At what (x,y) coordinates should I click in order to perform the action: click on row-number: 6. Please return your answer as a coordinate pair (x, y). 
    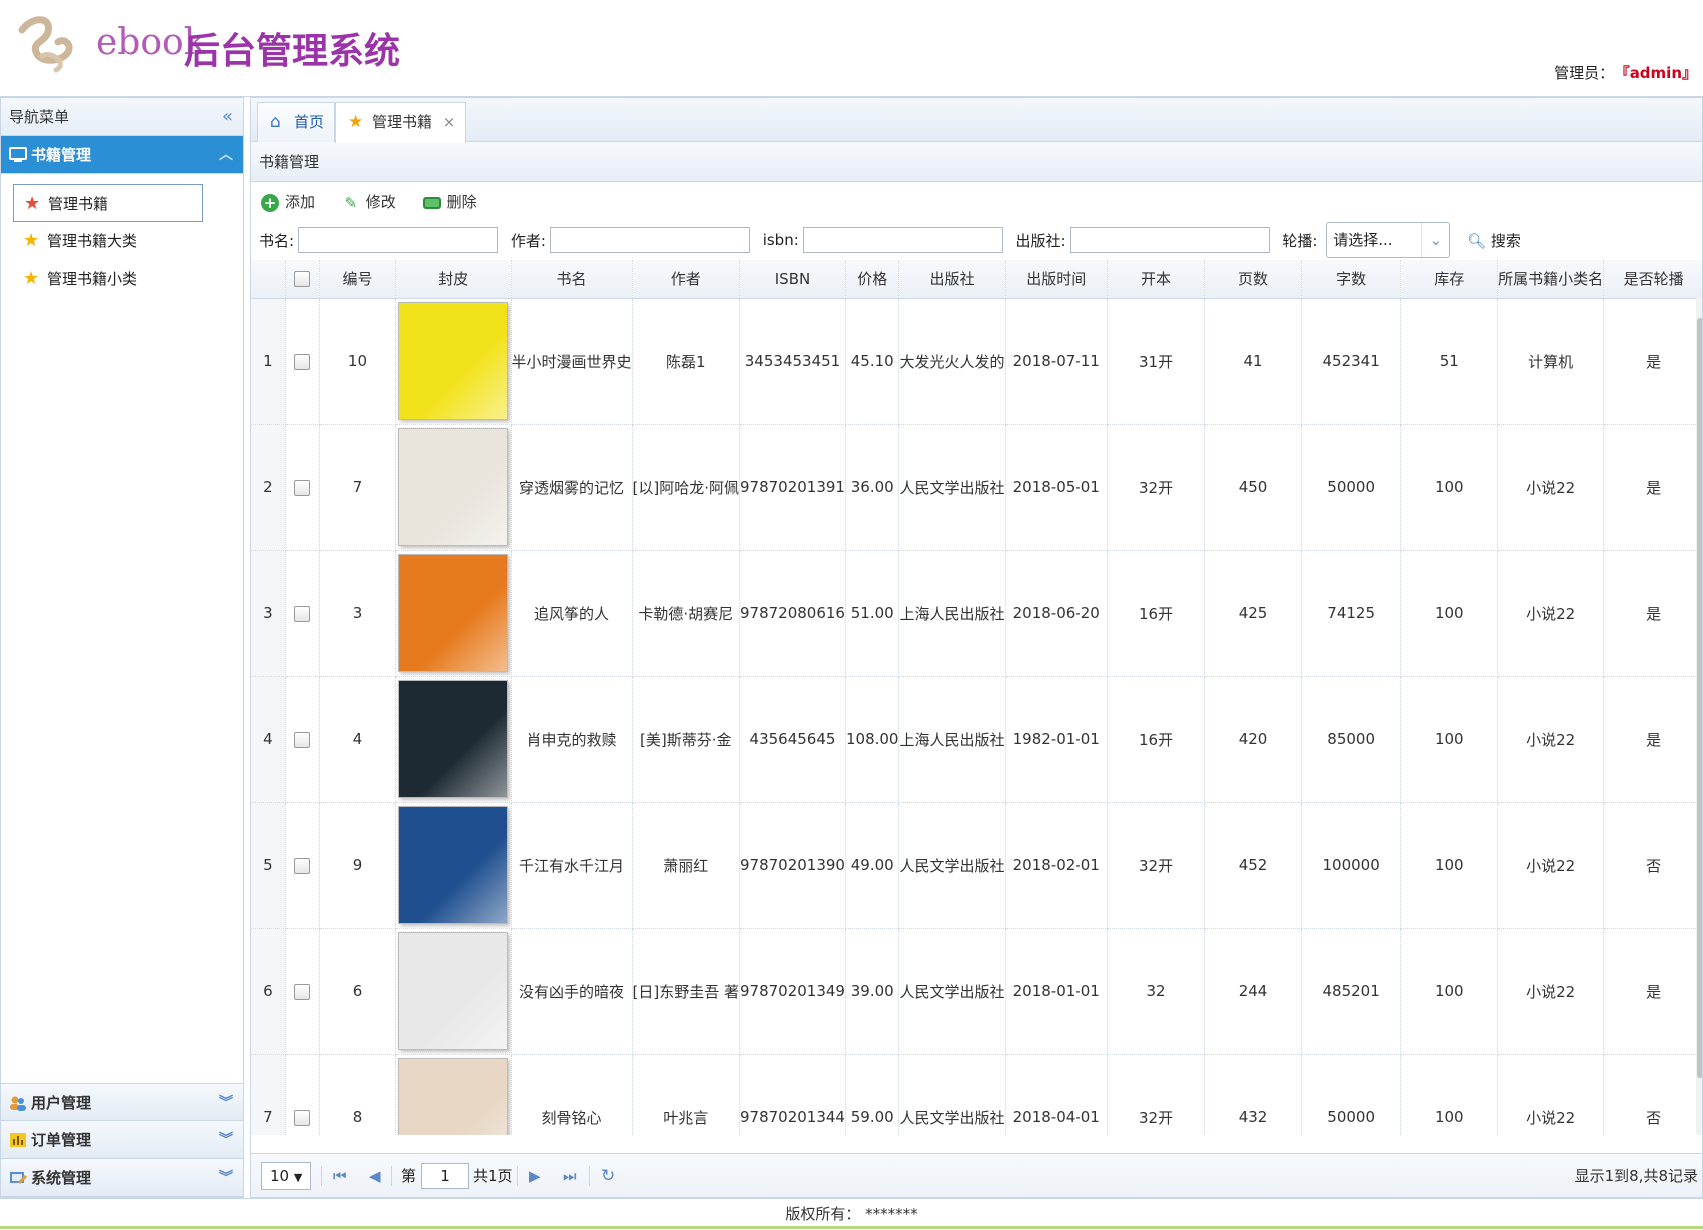
    Looking at the image, I should click on (268, 991).